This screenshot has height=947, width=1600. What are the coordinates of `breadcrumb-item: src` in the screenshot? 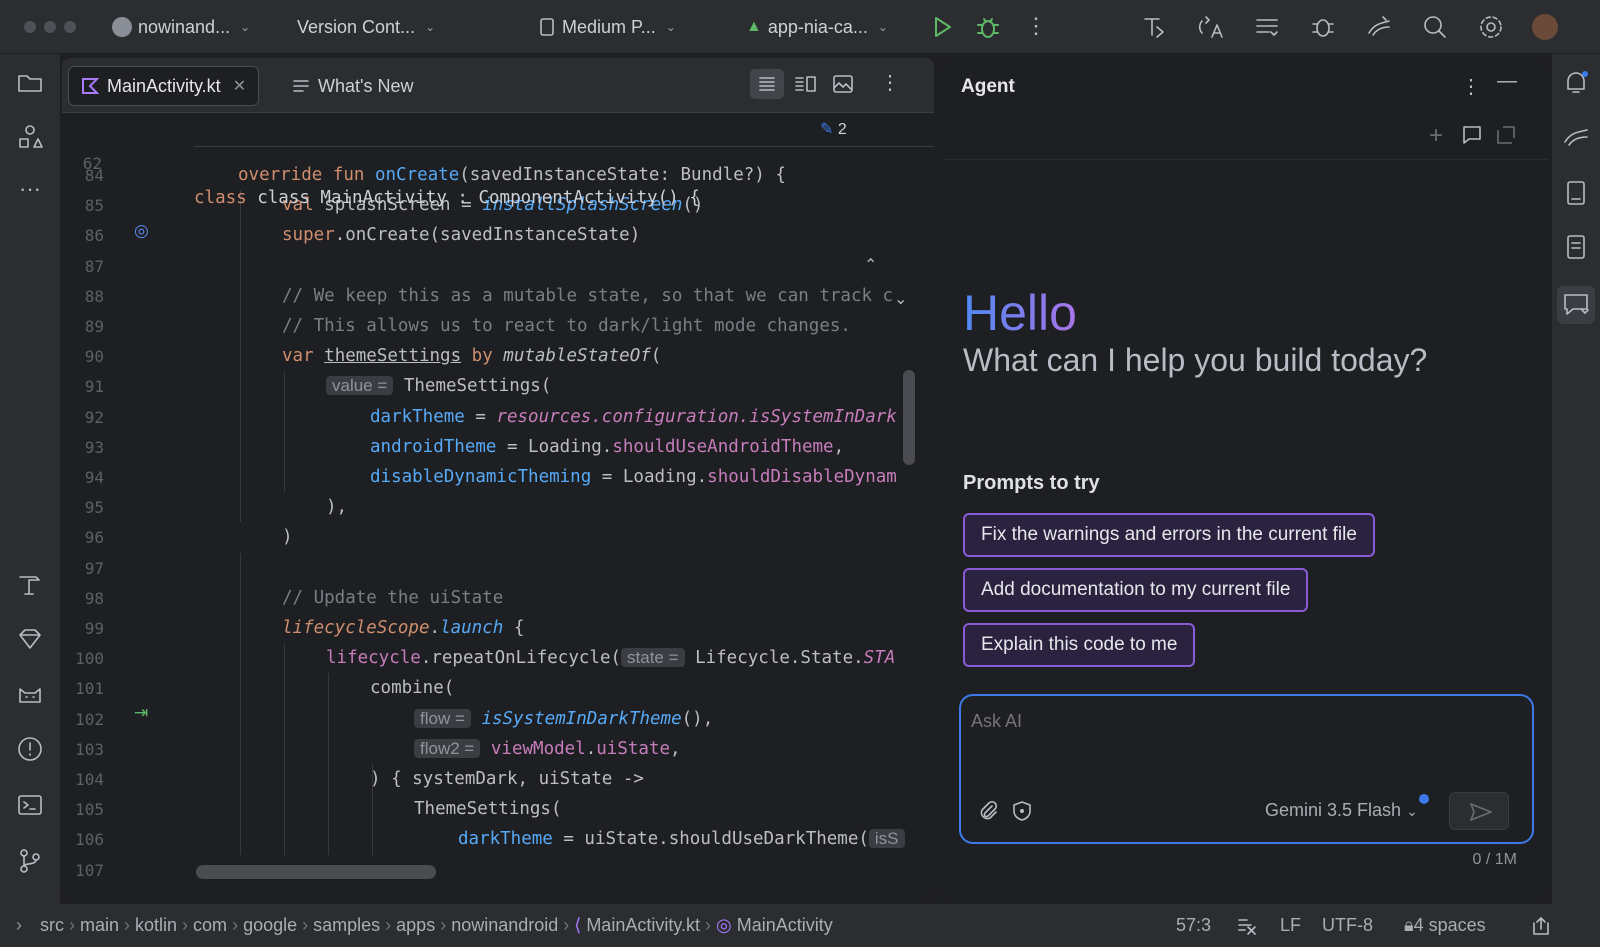 It's located at (52, 925).